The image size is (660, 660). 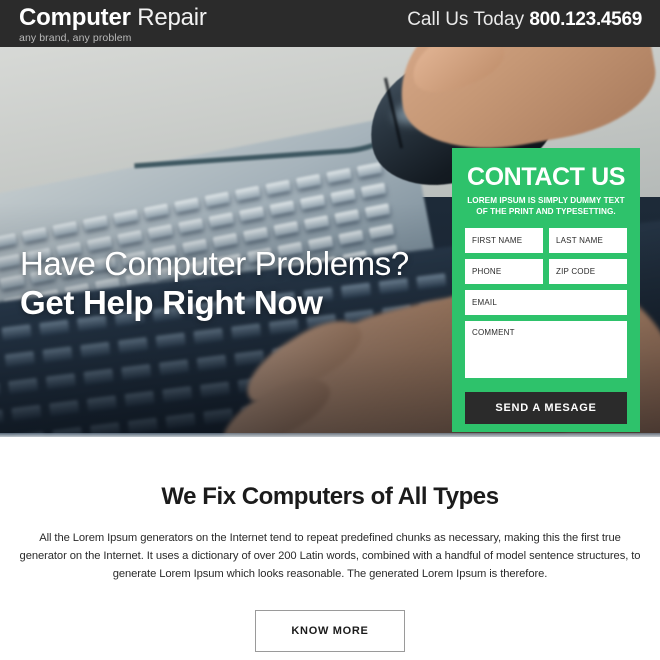 I want to click on phone-input, so click(x=504, y=271).